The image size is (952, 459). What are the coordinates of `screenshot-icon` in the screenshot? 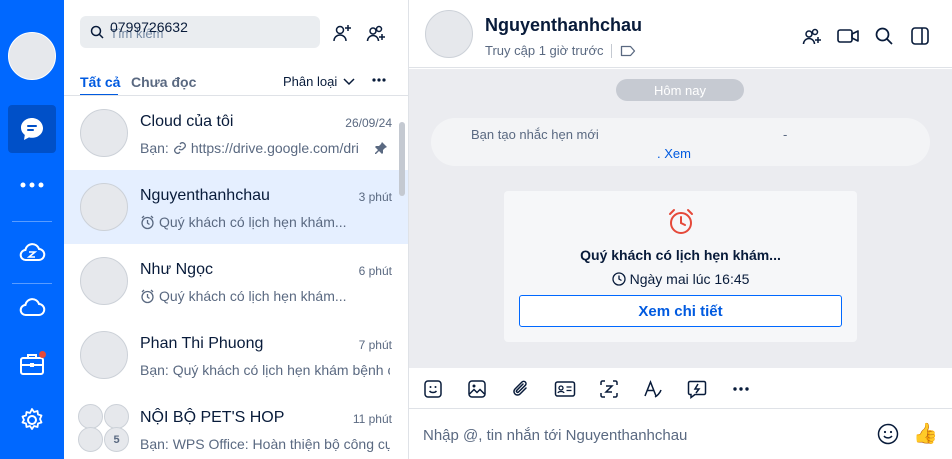 It's located at (609, 389).